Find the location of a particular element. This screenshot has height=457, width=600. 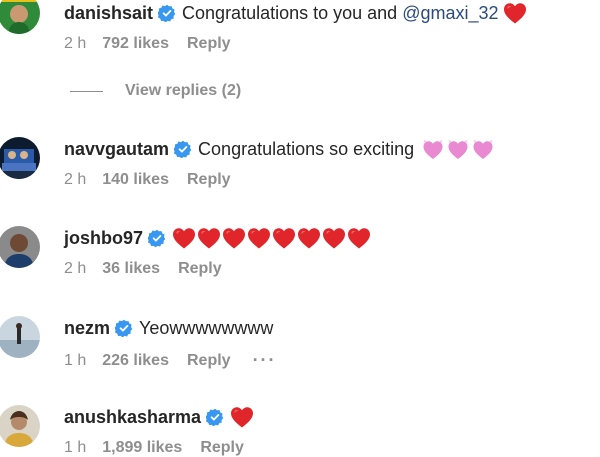

comment-text: Congratulations so exciting is located at coordinates (306, 148).